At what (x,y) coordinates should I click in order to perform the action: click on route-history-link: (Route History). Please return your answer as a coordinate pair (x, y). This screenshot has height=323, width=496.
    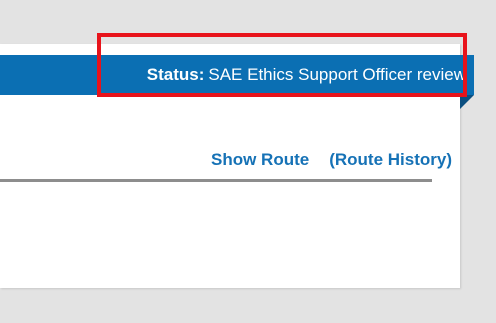
    Looking at the image, I should click on (390, 160).